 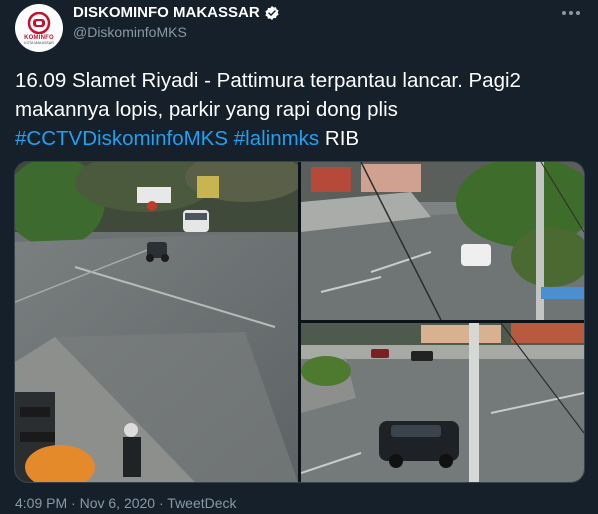 What do you see at coordinates (272, 13) in the screenshot?
I see `verified-badge-icon` at bounding box center [272, 13].